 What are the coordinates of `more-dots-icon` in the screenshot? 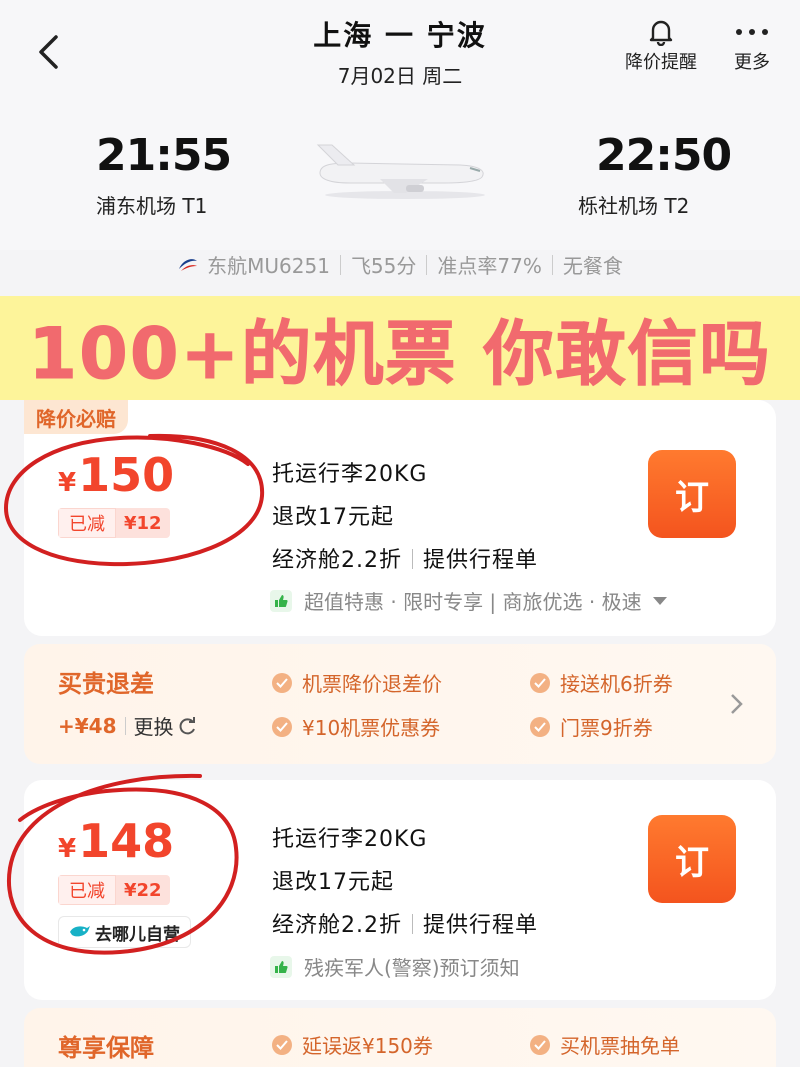 It's located at (752, 32).